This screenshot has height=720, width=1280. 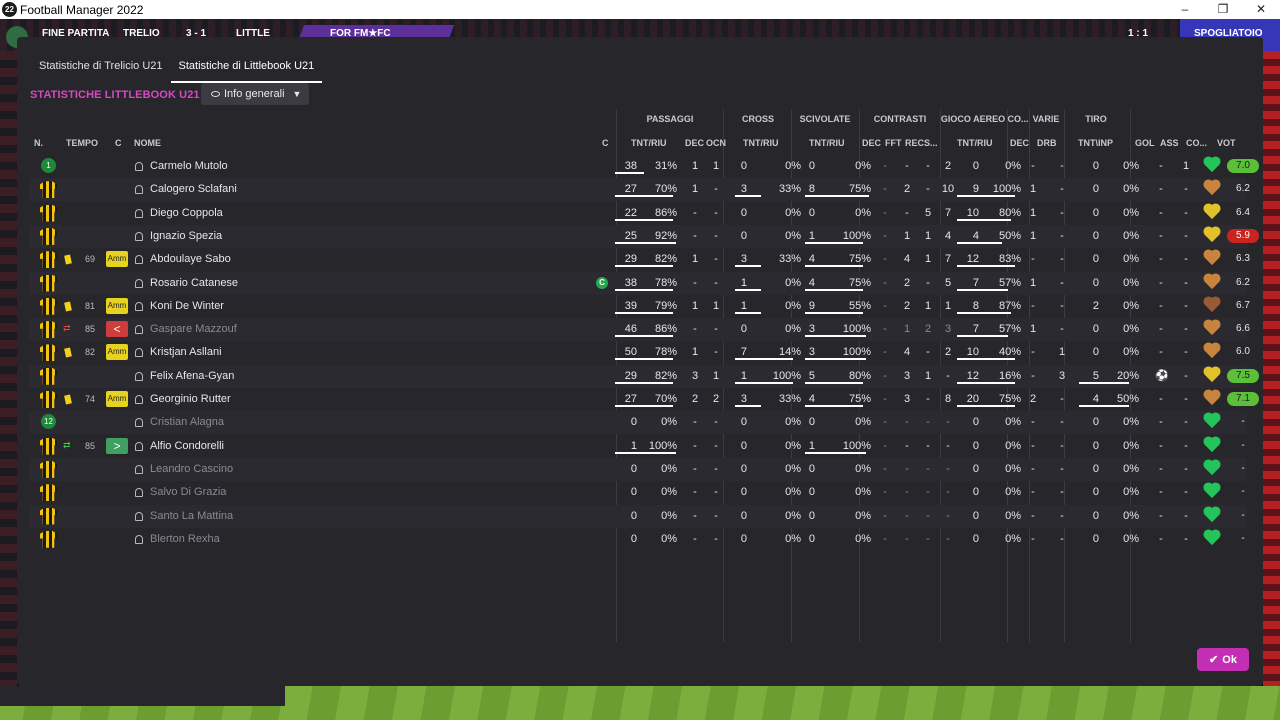 What do you see at coordinates (90, 305) in the screenshot?
I see `minute-value: 81` at bounding box center [90, 305].